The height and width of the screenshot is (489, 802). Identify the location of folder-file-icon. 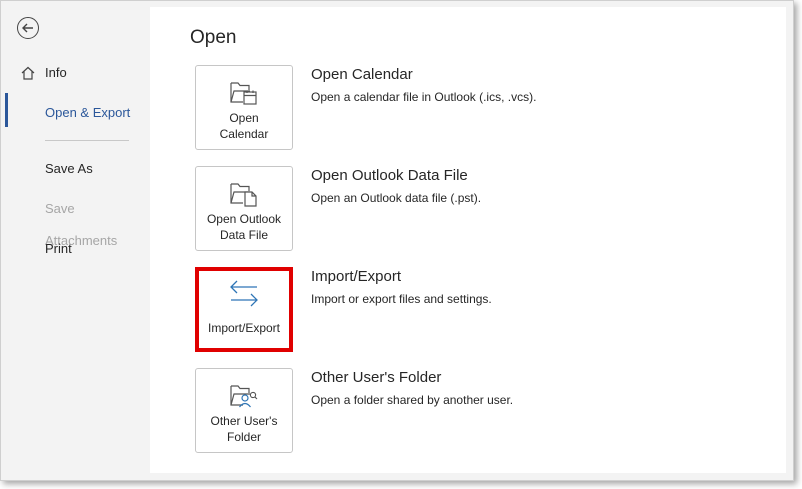
(243, 195).